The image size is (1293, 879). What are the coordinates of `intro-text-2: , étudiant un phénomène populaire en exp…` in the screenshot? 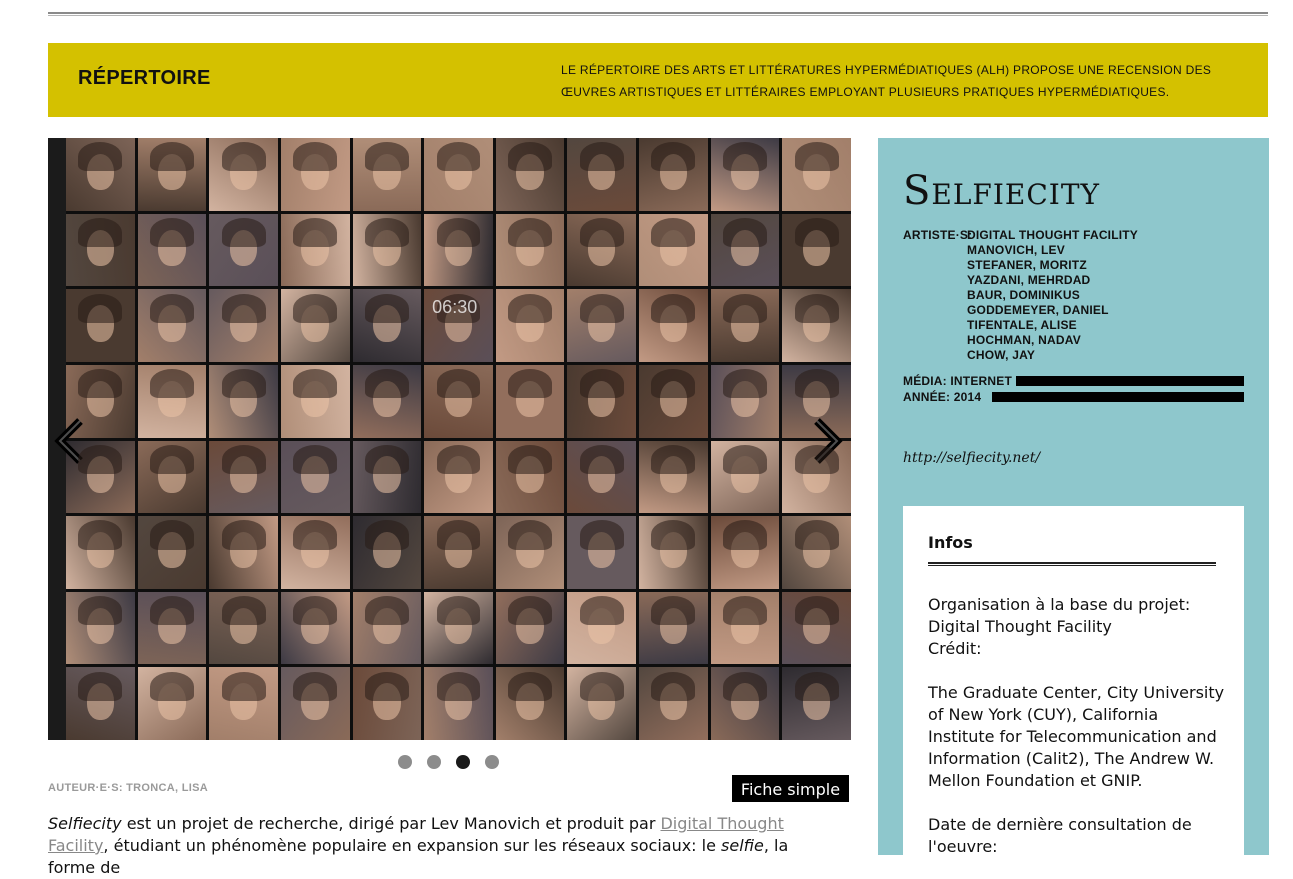 It's located at (412, 845).